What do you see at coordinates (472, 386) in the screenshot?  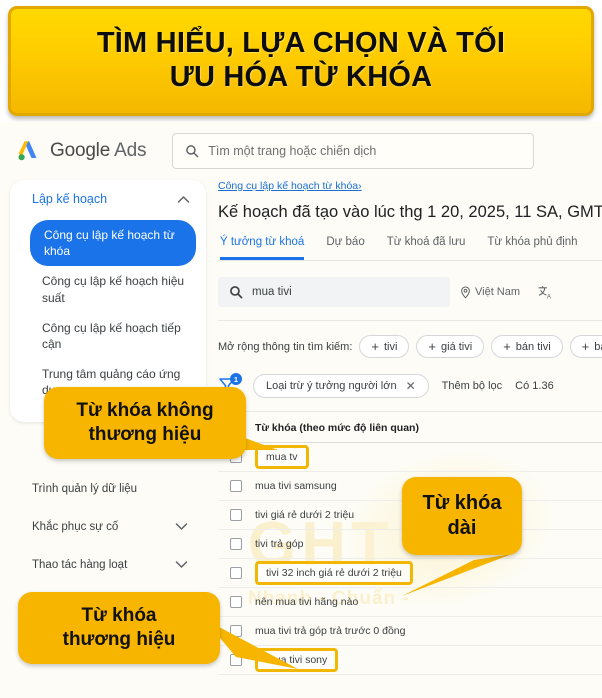 I see `add-filter-button: Thêm bộ lọc` at bounding box center [472, 386].